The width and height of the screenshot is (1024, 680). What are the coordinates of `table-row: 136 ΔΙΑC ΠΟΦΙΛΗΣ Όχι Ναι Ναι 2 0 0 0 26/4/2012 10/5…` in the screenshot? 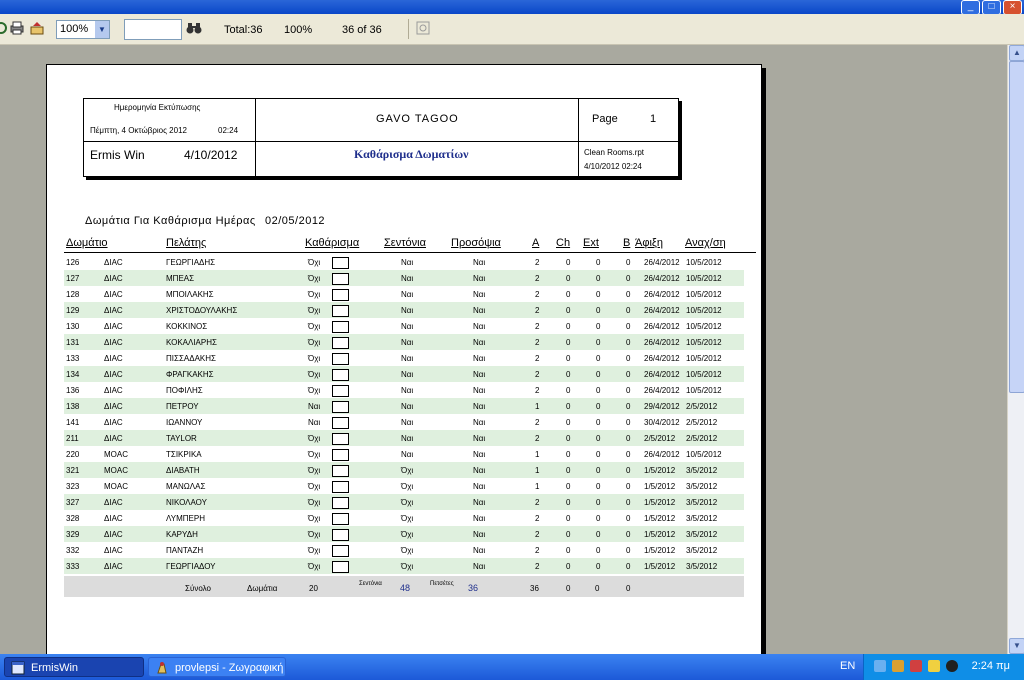 It's located at (404, 390).